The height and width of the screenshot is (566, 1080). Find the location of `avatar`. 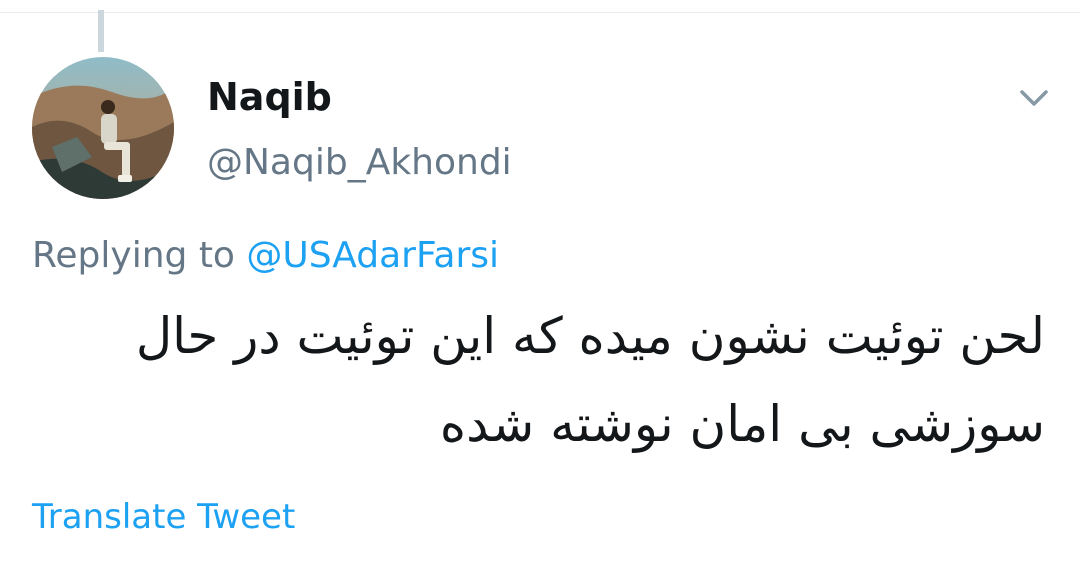

avatar is located at coordinates (103, 128).